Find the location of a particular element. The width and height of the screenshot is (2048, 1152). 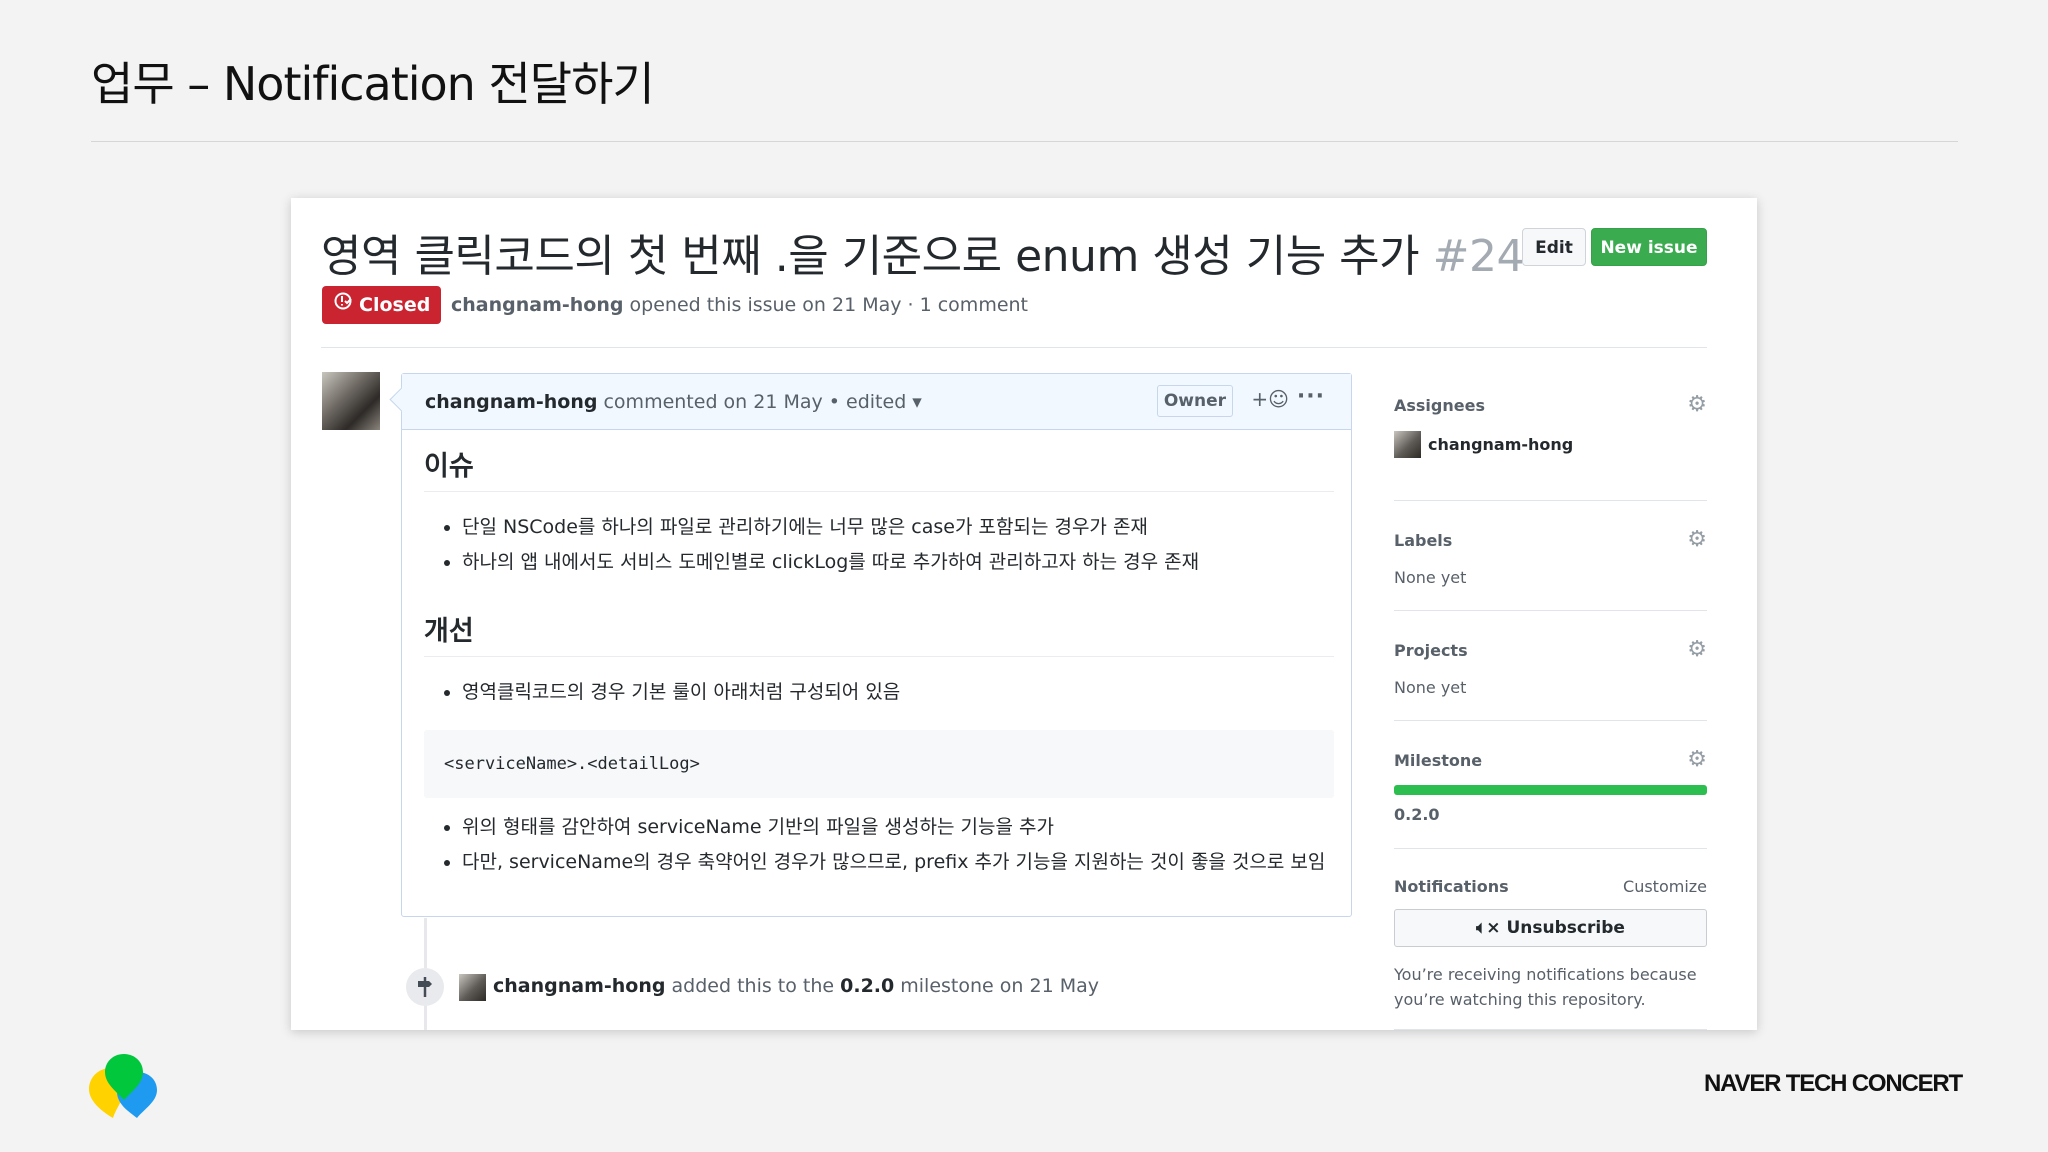

unsubscribe-label: Unsubscribe is located at coordinates (1565, 928).